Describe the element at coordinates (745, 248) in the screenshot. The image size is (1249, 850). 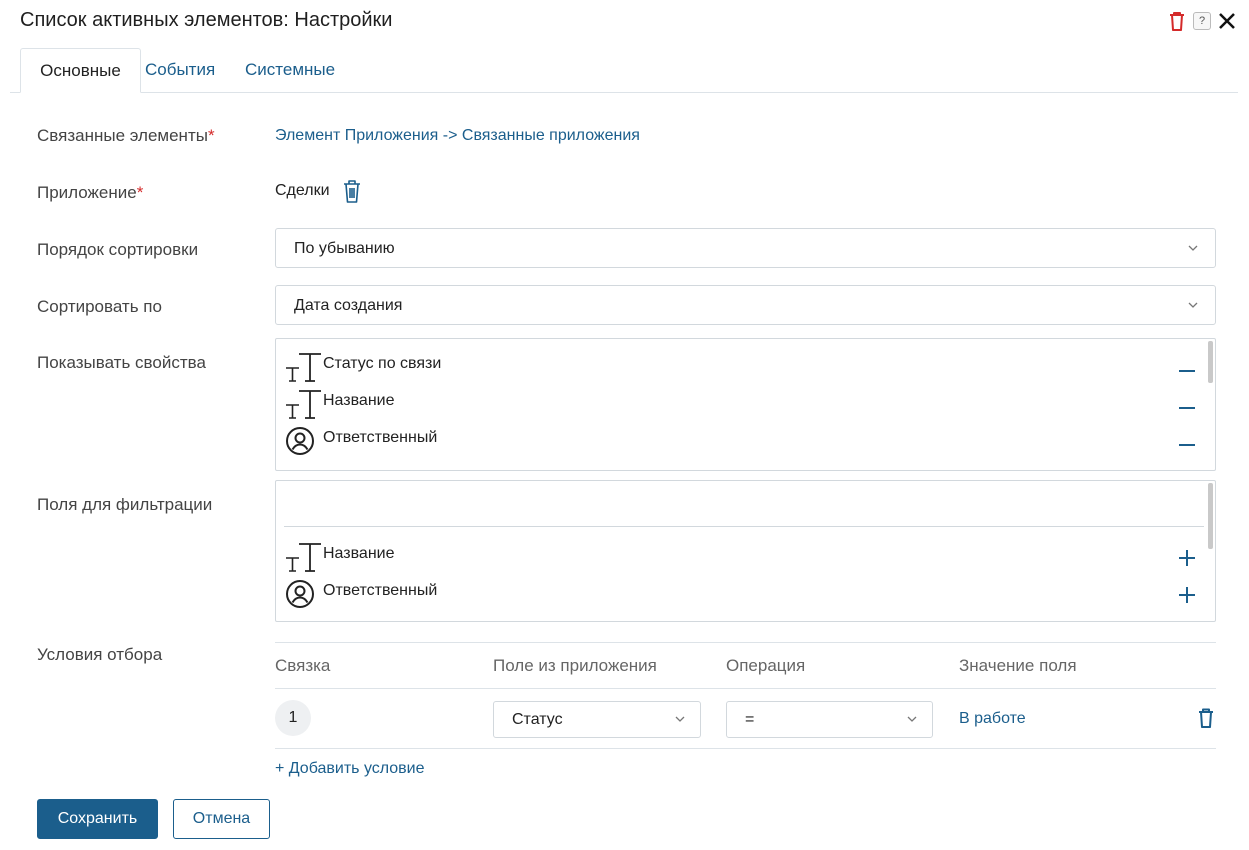
I see `sort-order-select: По убыванию` at that location.